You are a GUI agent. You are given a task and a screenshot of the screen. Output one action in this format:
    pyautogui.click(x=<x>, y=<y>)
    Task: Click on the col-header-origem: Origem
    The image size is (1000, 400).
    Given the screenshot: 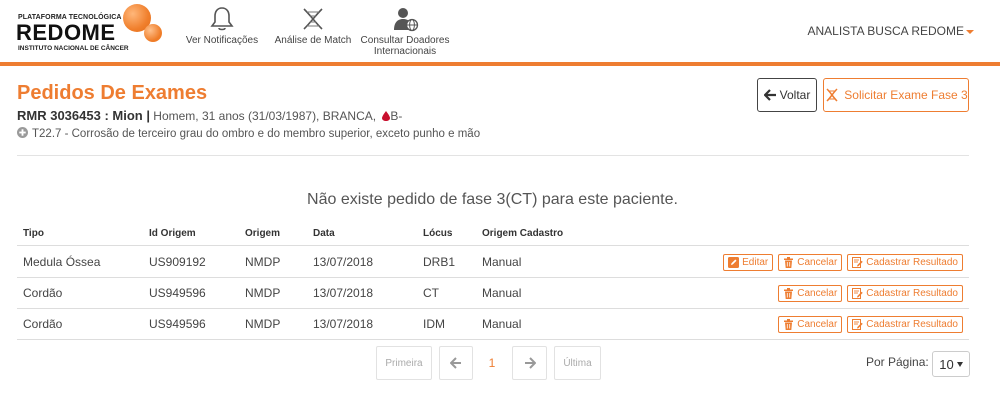 What is the action you would take?
    pyautogui.click(x=263, y=233)
    